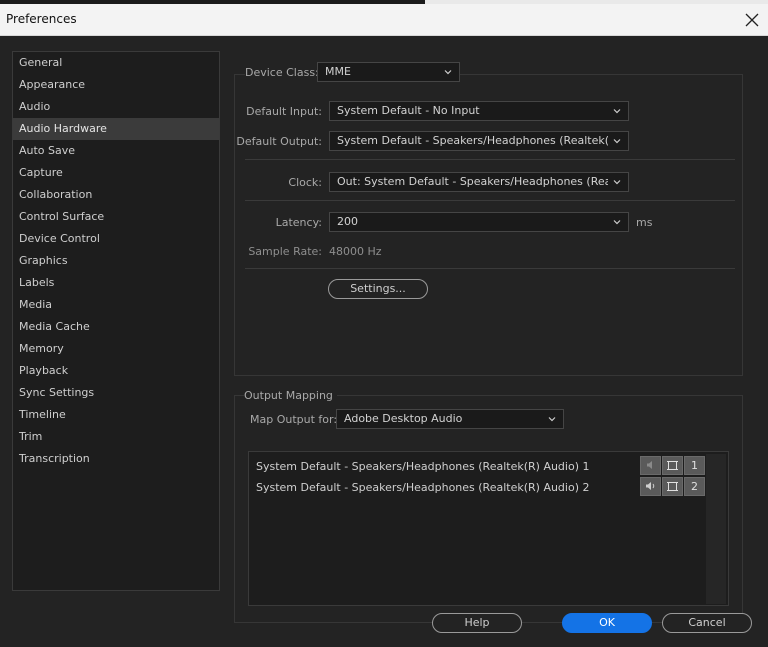 This screenshot has height=647, width=768. I want to click on sample-rate-label: Sample Rate:, so click(285, 251).